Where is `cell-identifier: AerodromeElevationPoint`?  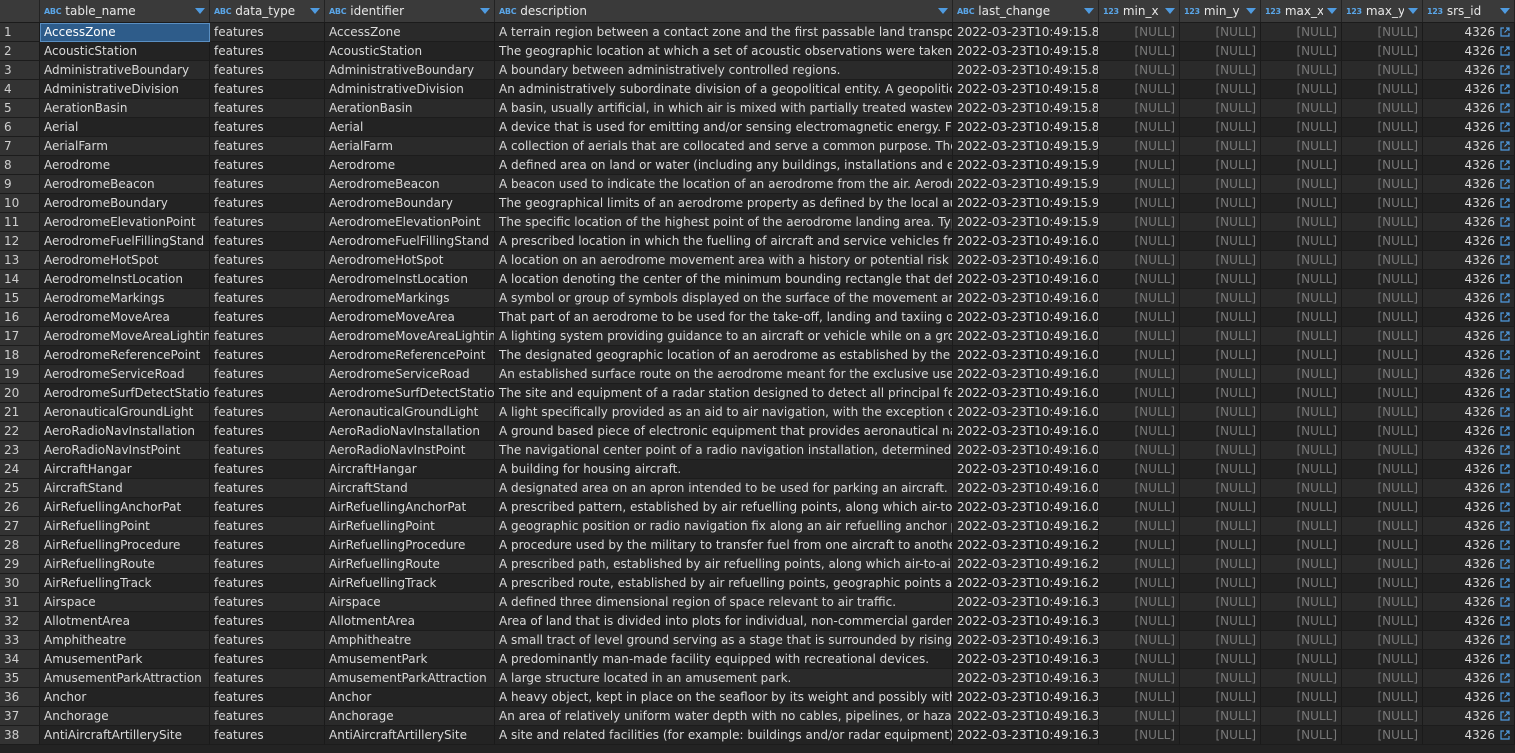
cell-identifier: AerodromeElevationPoint is located at coordinates (410, 222).